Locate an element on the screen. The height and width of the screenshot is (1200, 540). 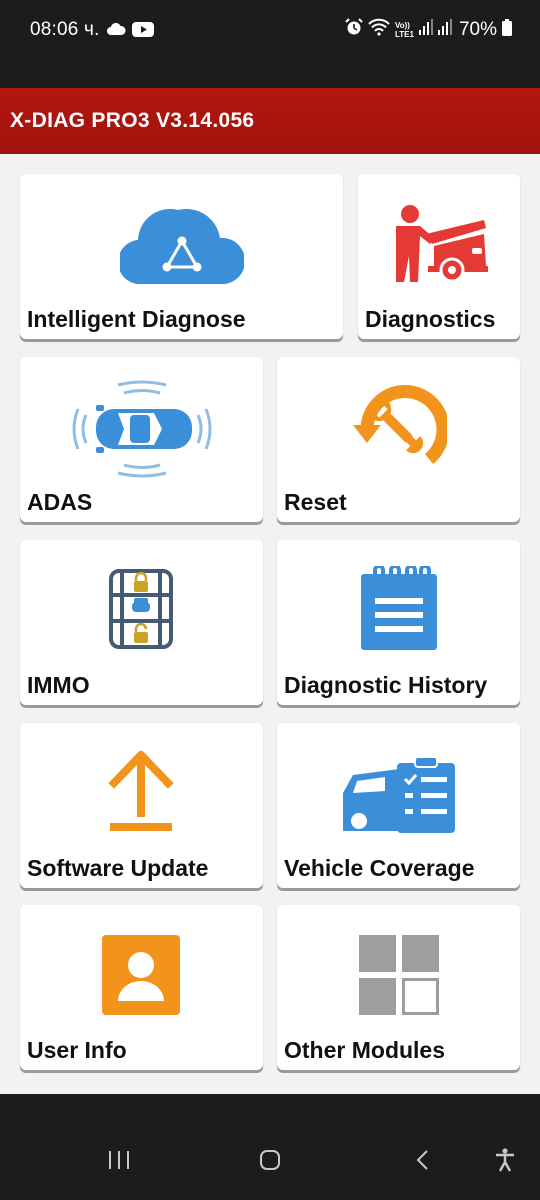
tile-label: IMMO is located at coordinates (58, 685).